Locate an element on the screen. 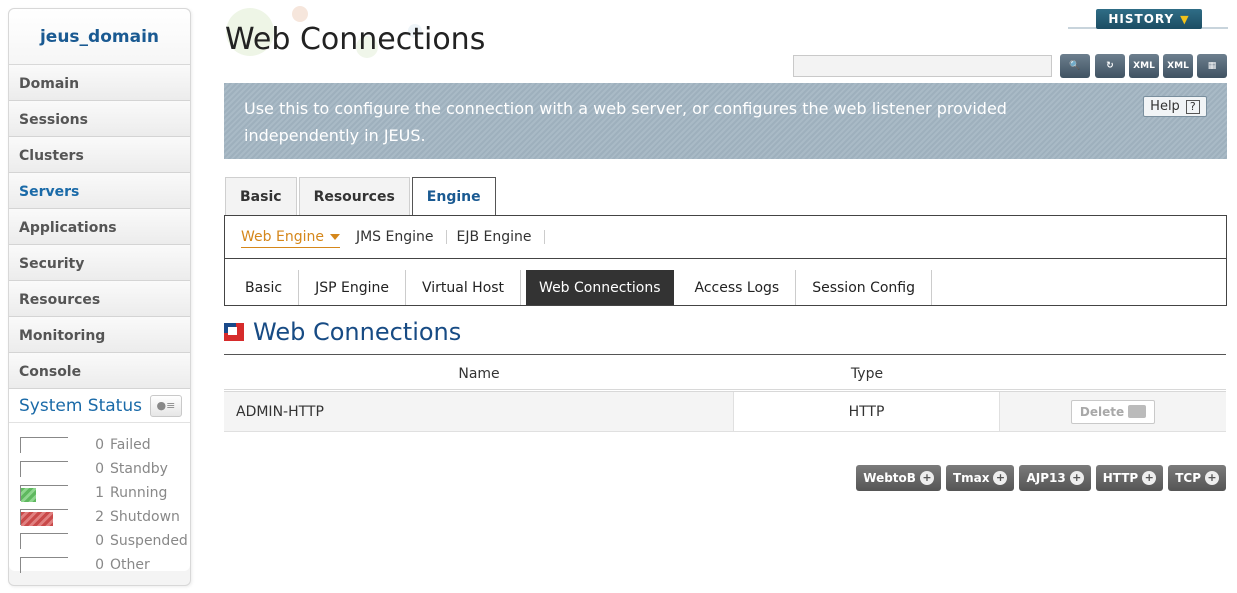  page-title: Web Connections is located at coordinates (355, 39).